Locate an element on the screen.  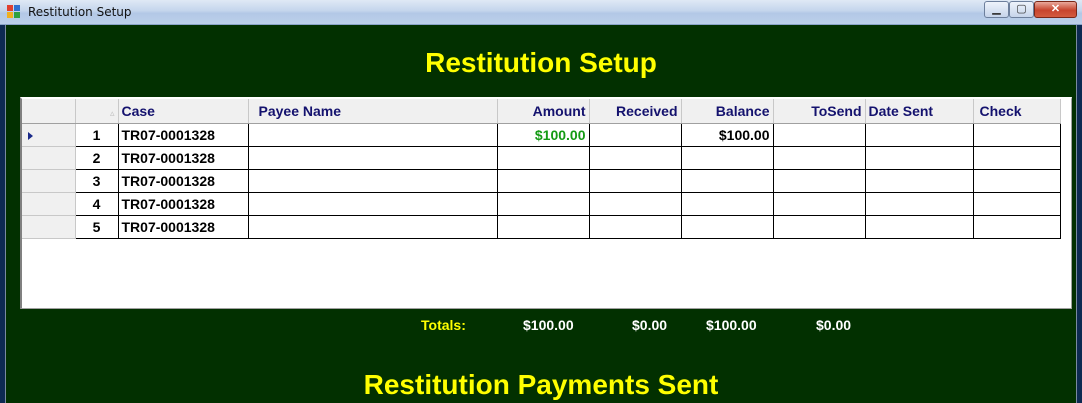
table-row: 5 TR07-0001328 is located at coordinates (541, 227).